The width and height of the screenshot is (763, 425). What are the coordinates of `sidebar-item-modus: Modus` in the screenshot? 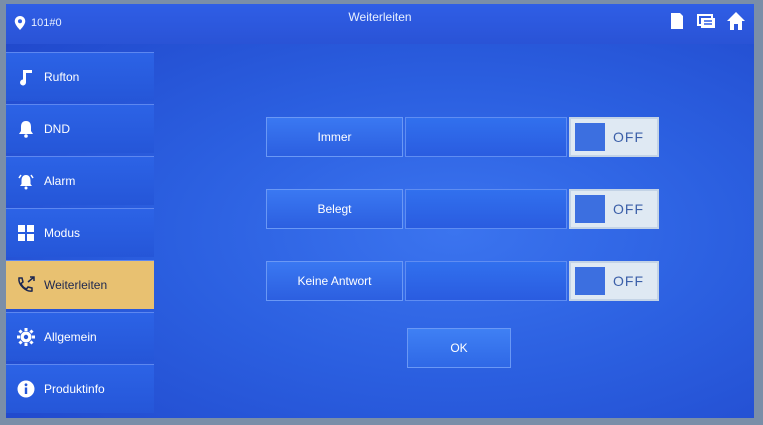 It's located at (80, 232).